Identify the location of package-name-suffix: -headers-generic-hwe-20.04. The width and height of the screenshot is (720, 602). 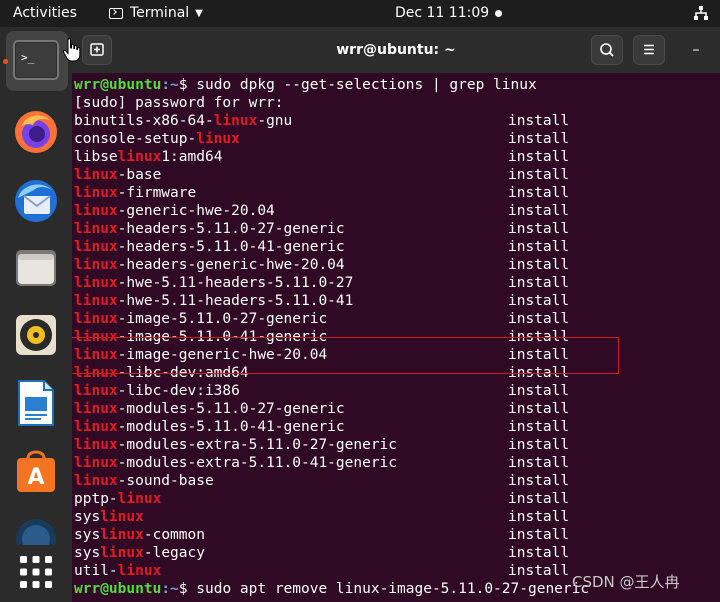
(231, 265).